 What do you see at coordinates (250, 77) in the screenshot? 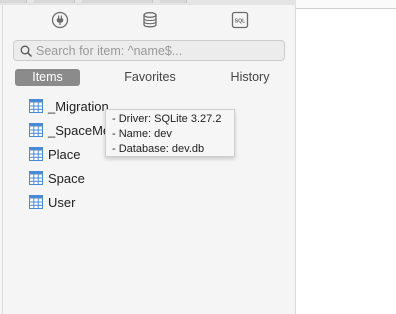
I see `tab-history: History` at bounding box center [250, 77].